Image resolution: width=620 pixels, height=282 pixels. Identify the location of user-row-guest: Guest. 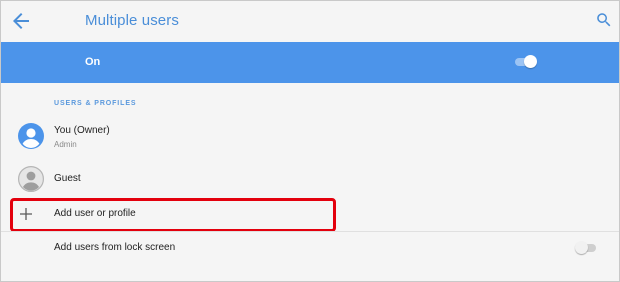
(310, 178).